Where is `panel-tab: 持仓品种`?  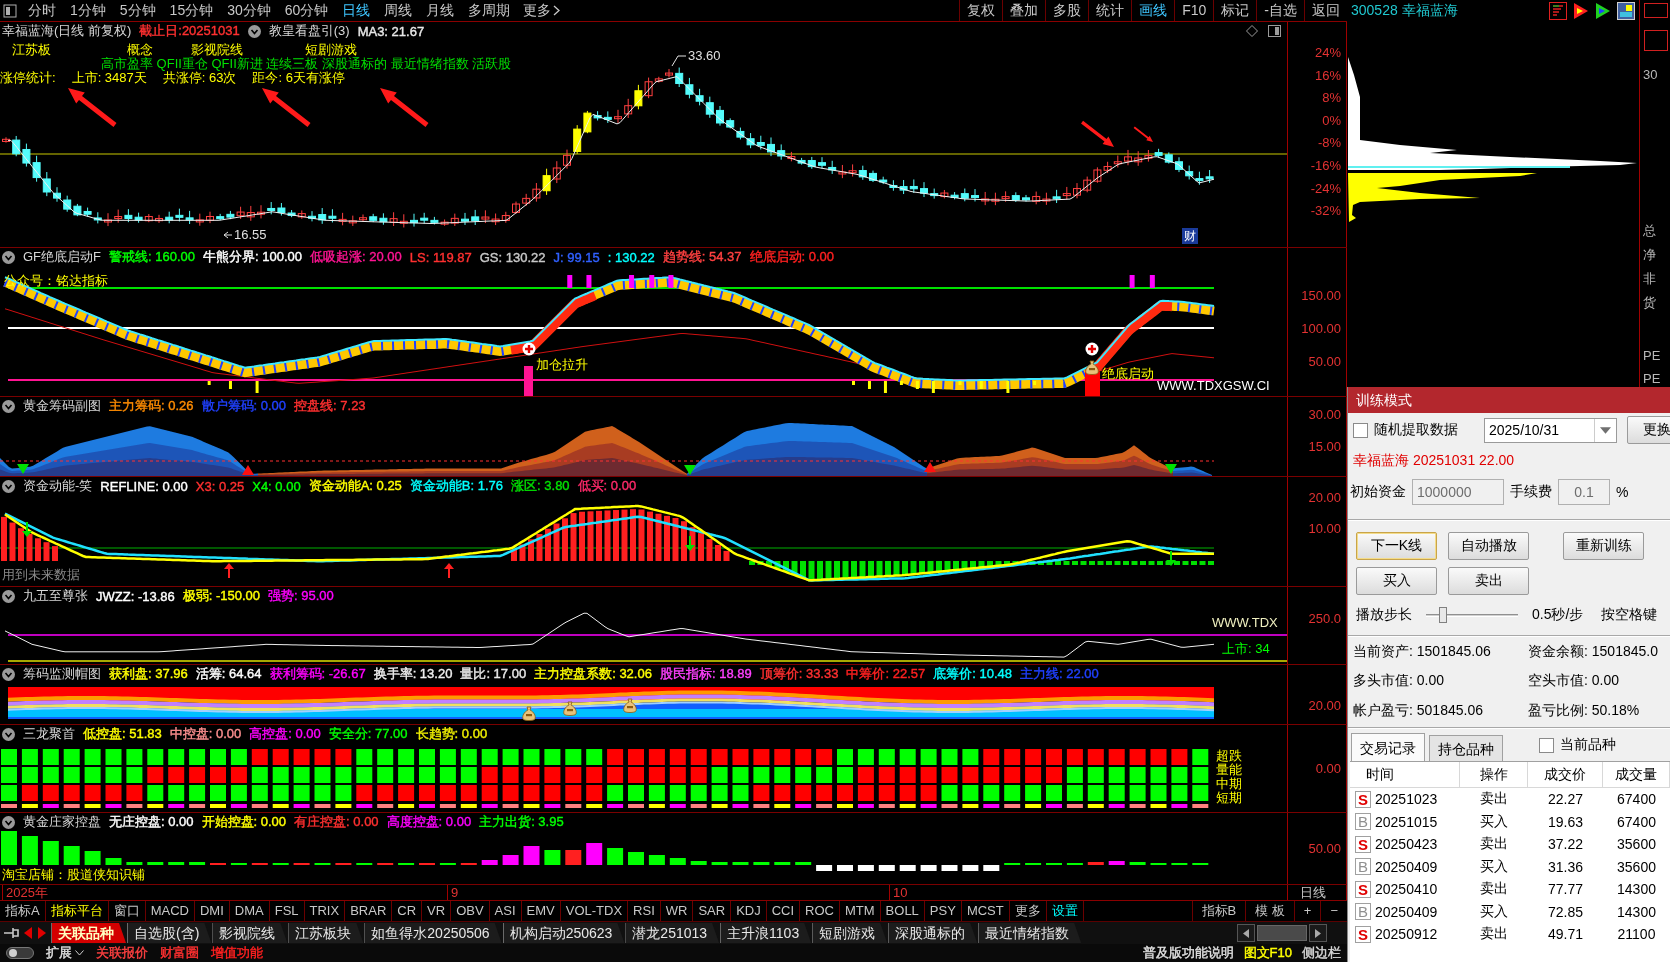 panel-tab: 持仓品种 is located at coordinates (1466, 748).